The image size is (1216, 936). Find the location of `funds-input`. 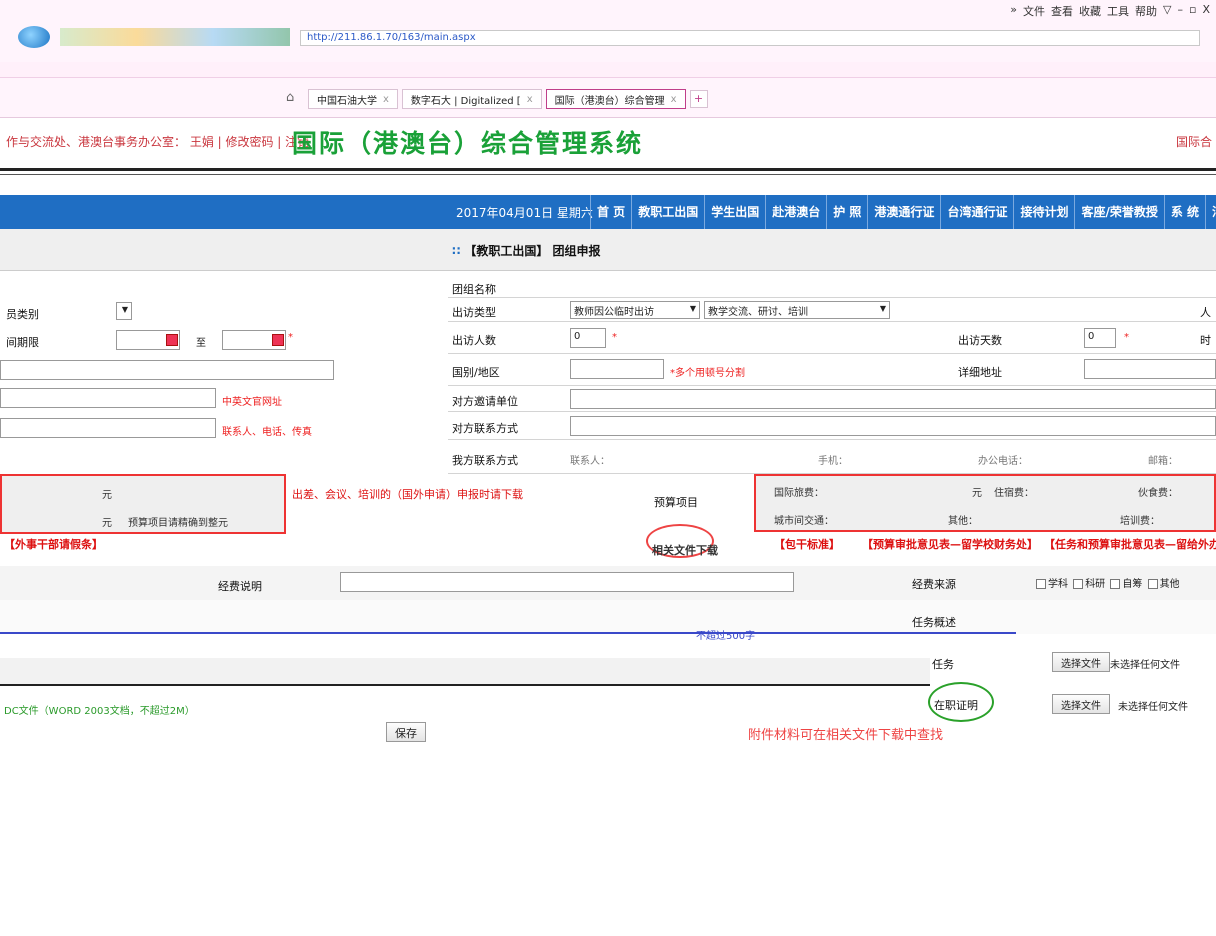

funds-input is located at coordinates (567, 582).